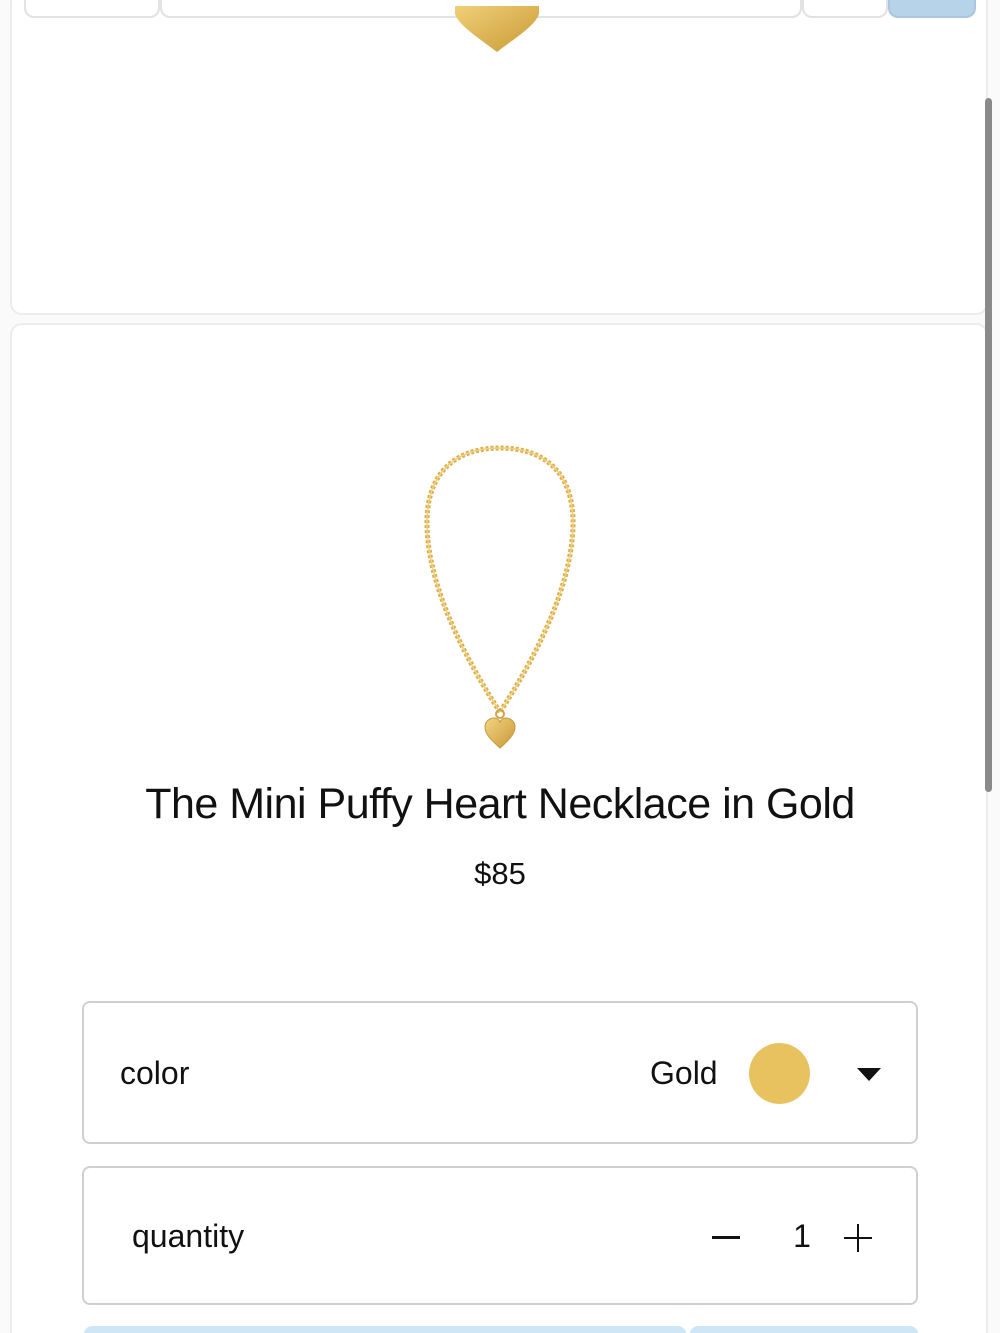 This screenshot has width=1000, height=1333. I want to click on color-selector: color Gold, so click(500, 1072).